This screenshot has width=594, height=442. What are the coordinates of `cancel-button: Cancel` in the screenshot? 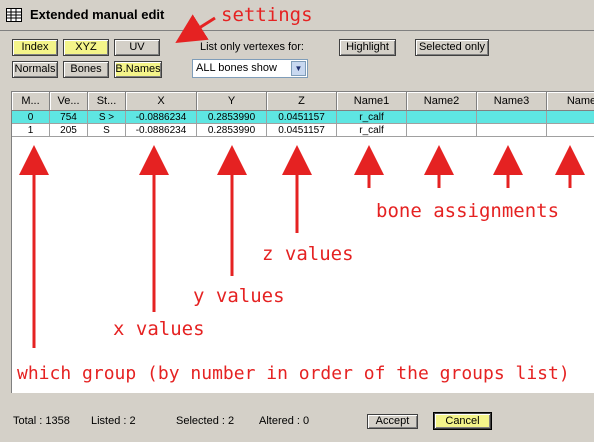 It's located at (462, 421).